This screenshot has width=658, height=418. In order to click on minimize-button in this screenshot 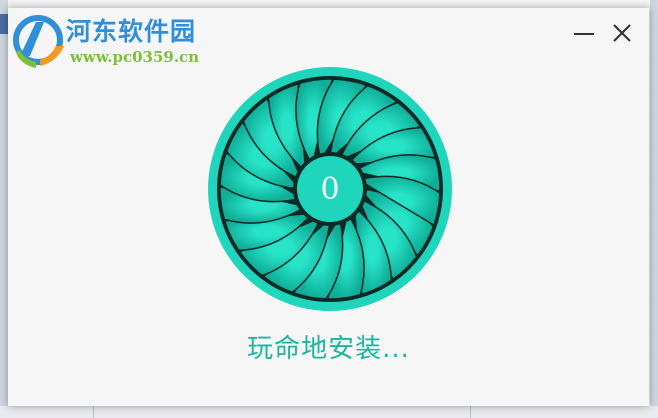, I will do `click(584, 33)`.